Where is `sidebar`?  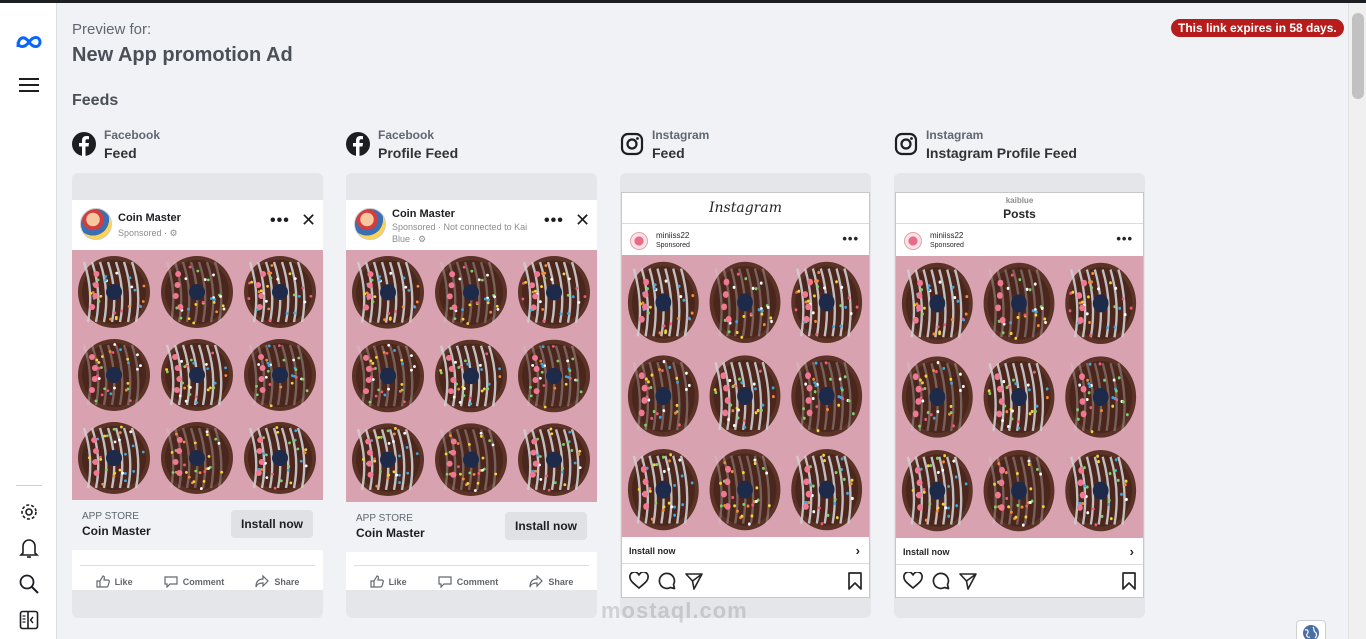
sidebar is located at coordinates (28, 321).